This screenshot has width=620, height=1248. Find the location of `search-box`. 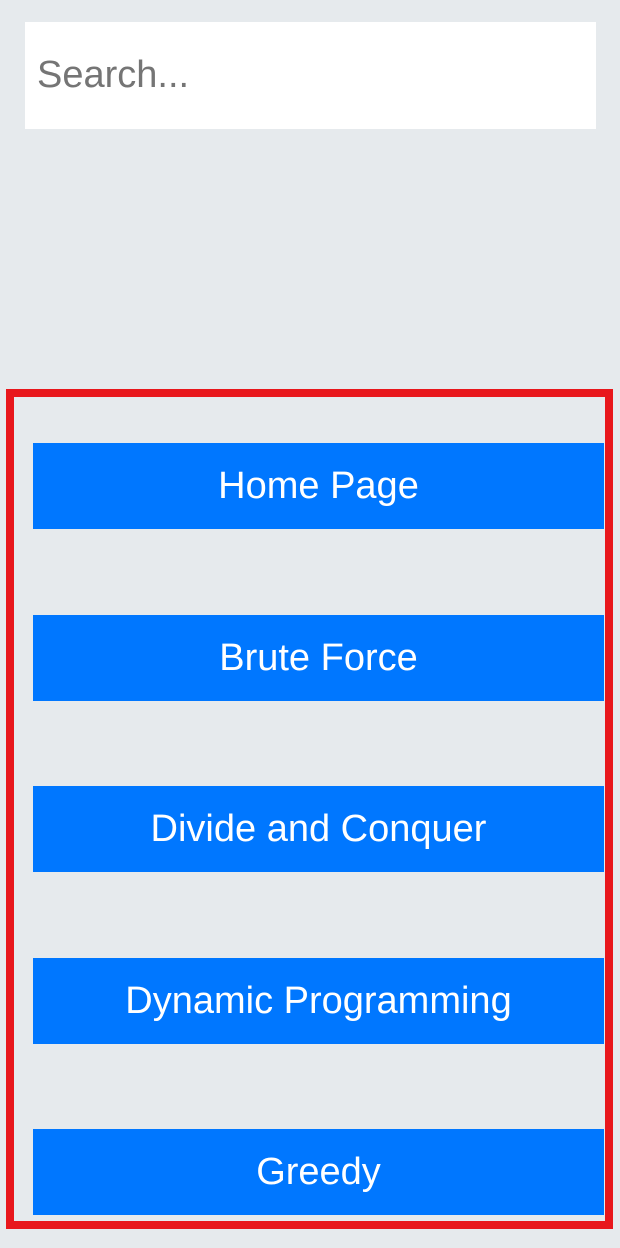

search-box is located at coordinates (310, 75).